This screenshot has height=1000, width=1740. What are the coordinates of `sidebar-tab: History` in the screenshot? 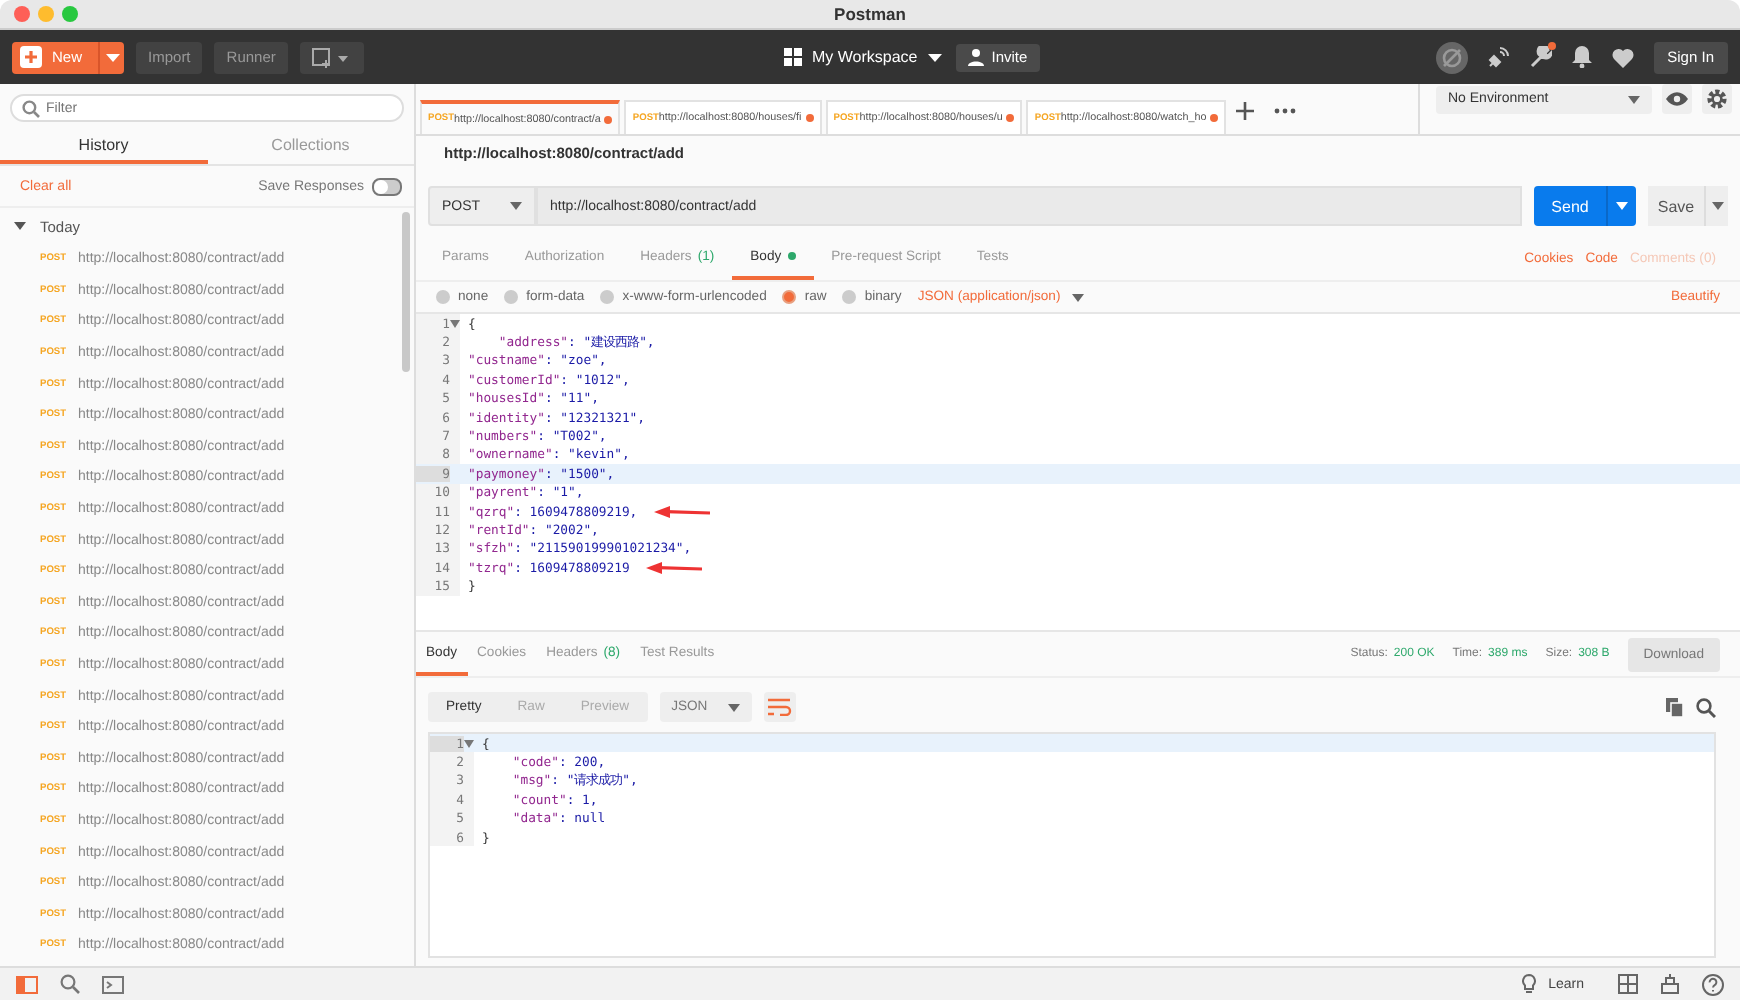 It's located at (103, 147).